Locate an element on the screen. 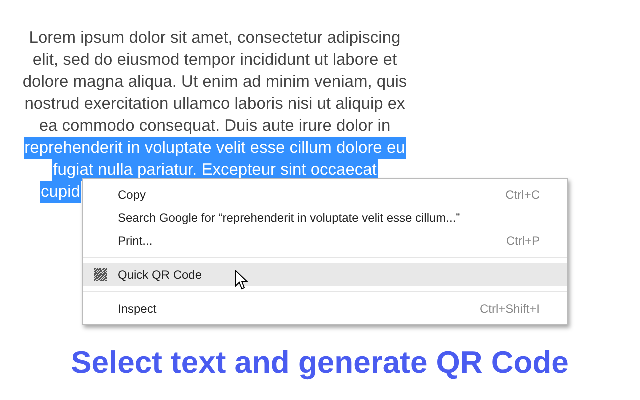 This screenshot has width=640, height=400. text-line: elit, sed do eiusmod tempor incididunt ut labore et is located at coordinates (215, 60).